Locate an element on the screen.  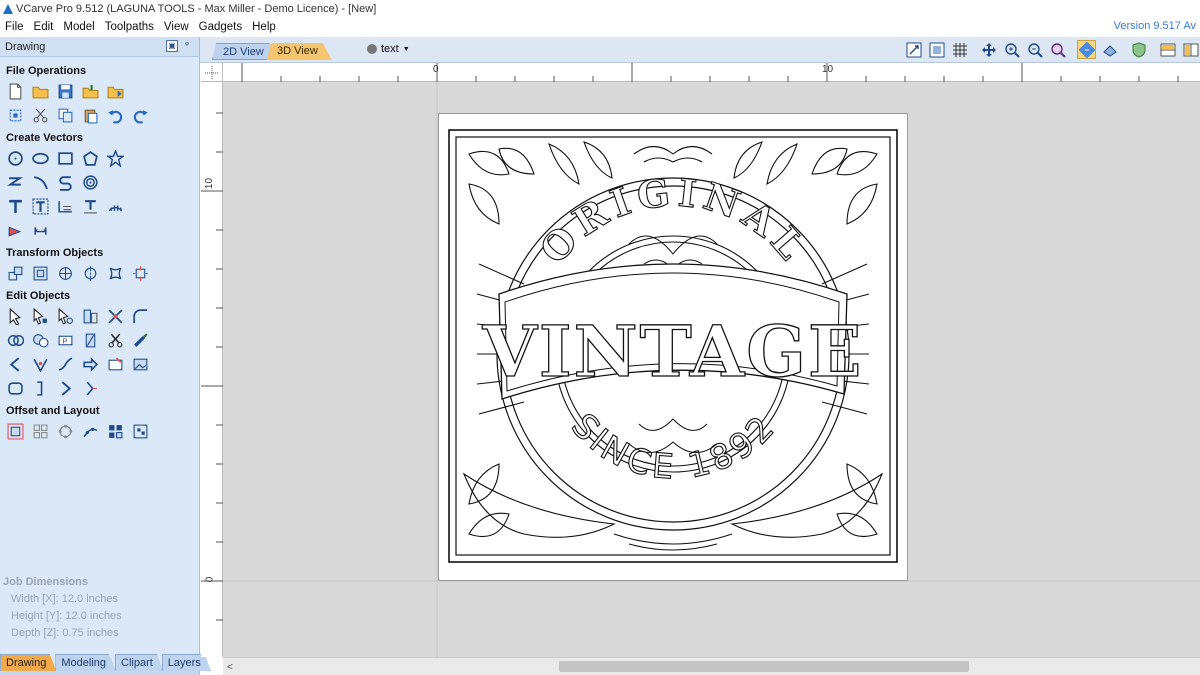
distort-icon is located at coordinates (115, 273).